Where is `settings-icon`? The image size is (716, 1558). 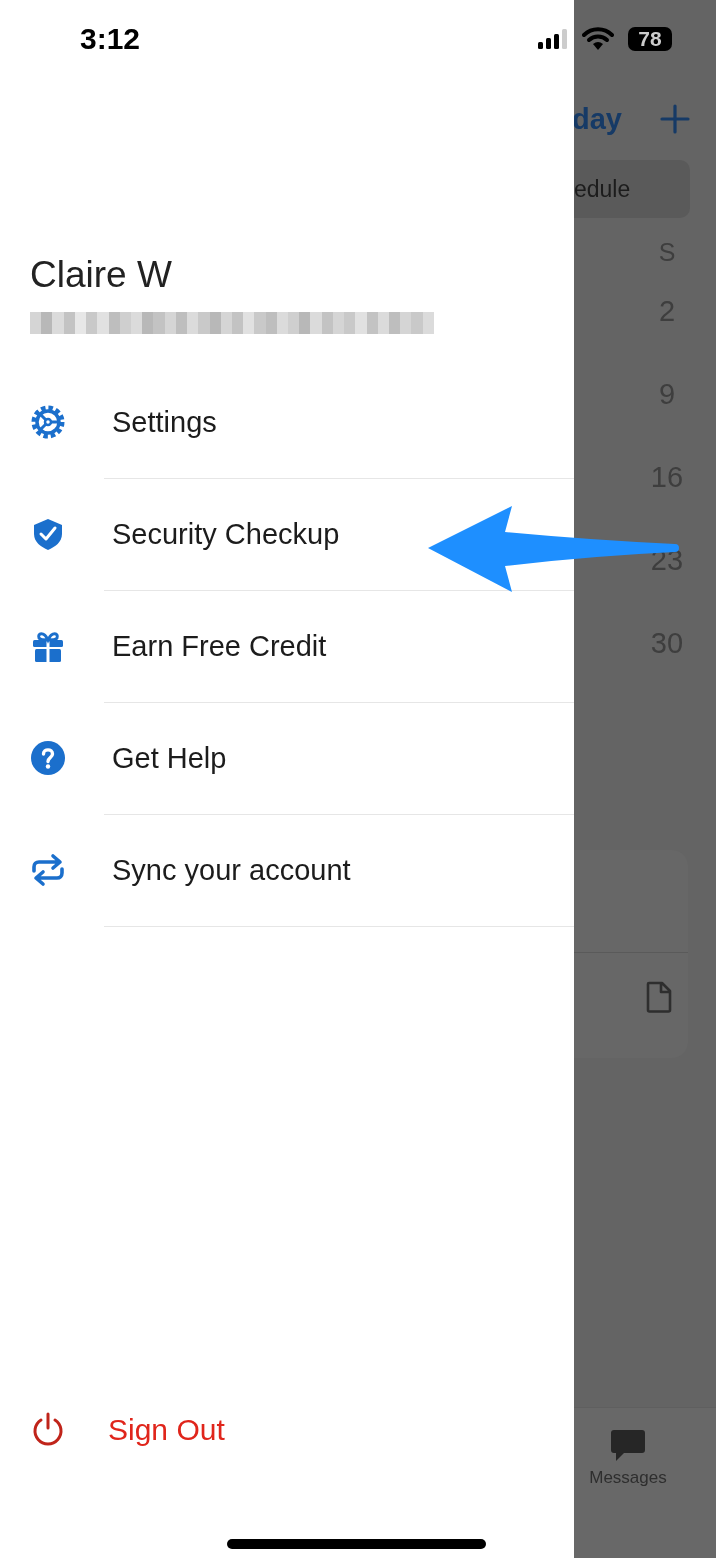
settings-icon is located at coordinates (48, 422).